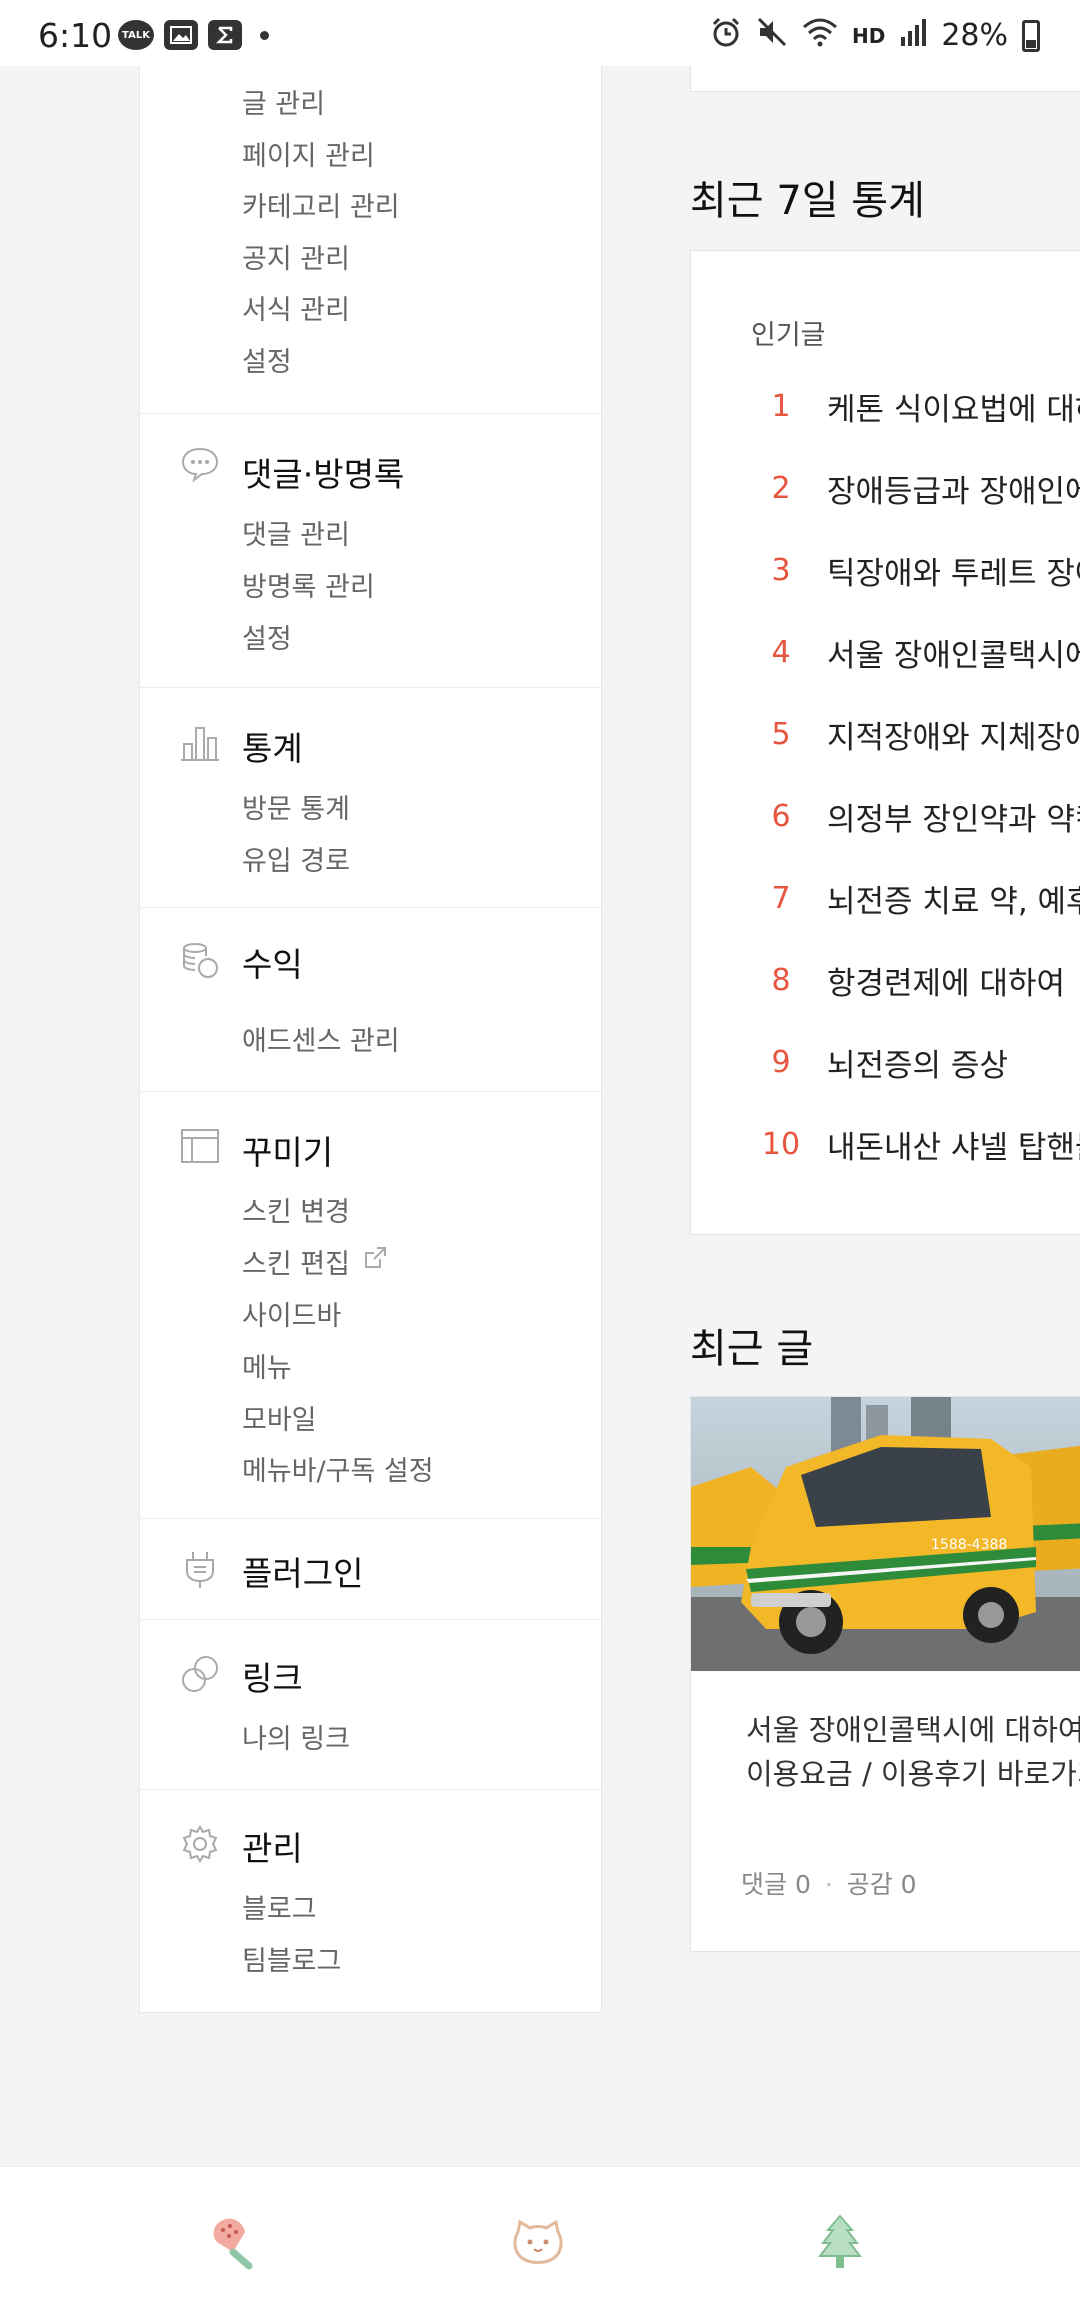 This screenshot has width=1080, height=2316. Describe the element at coordinates (370, 1705) in the screenshot. I see `menu-section-links: 링크 나의 링크` at that location.